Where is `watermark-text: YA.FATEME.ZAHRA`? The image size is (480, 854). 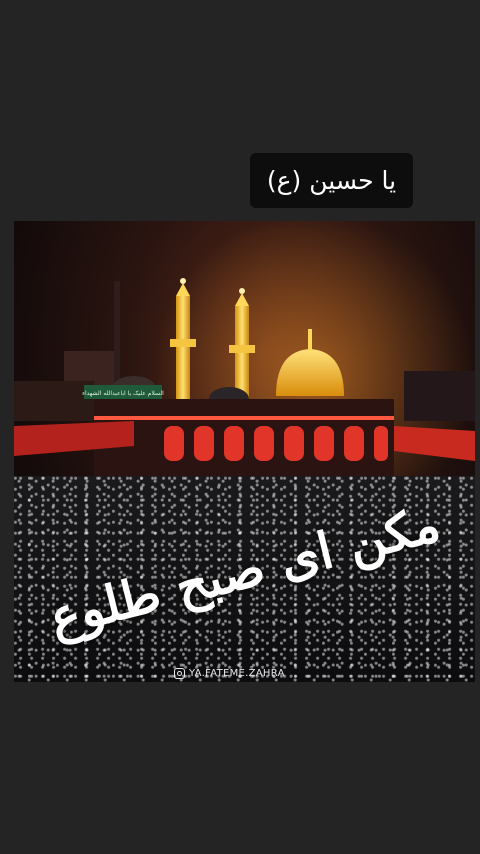 watermark-text: YA.FATEME.ZAHRA is located at coordinates (237, 673).